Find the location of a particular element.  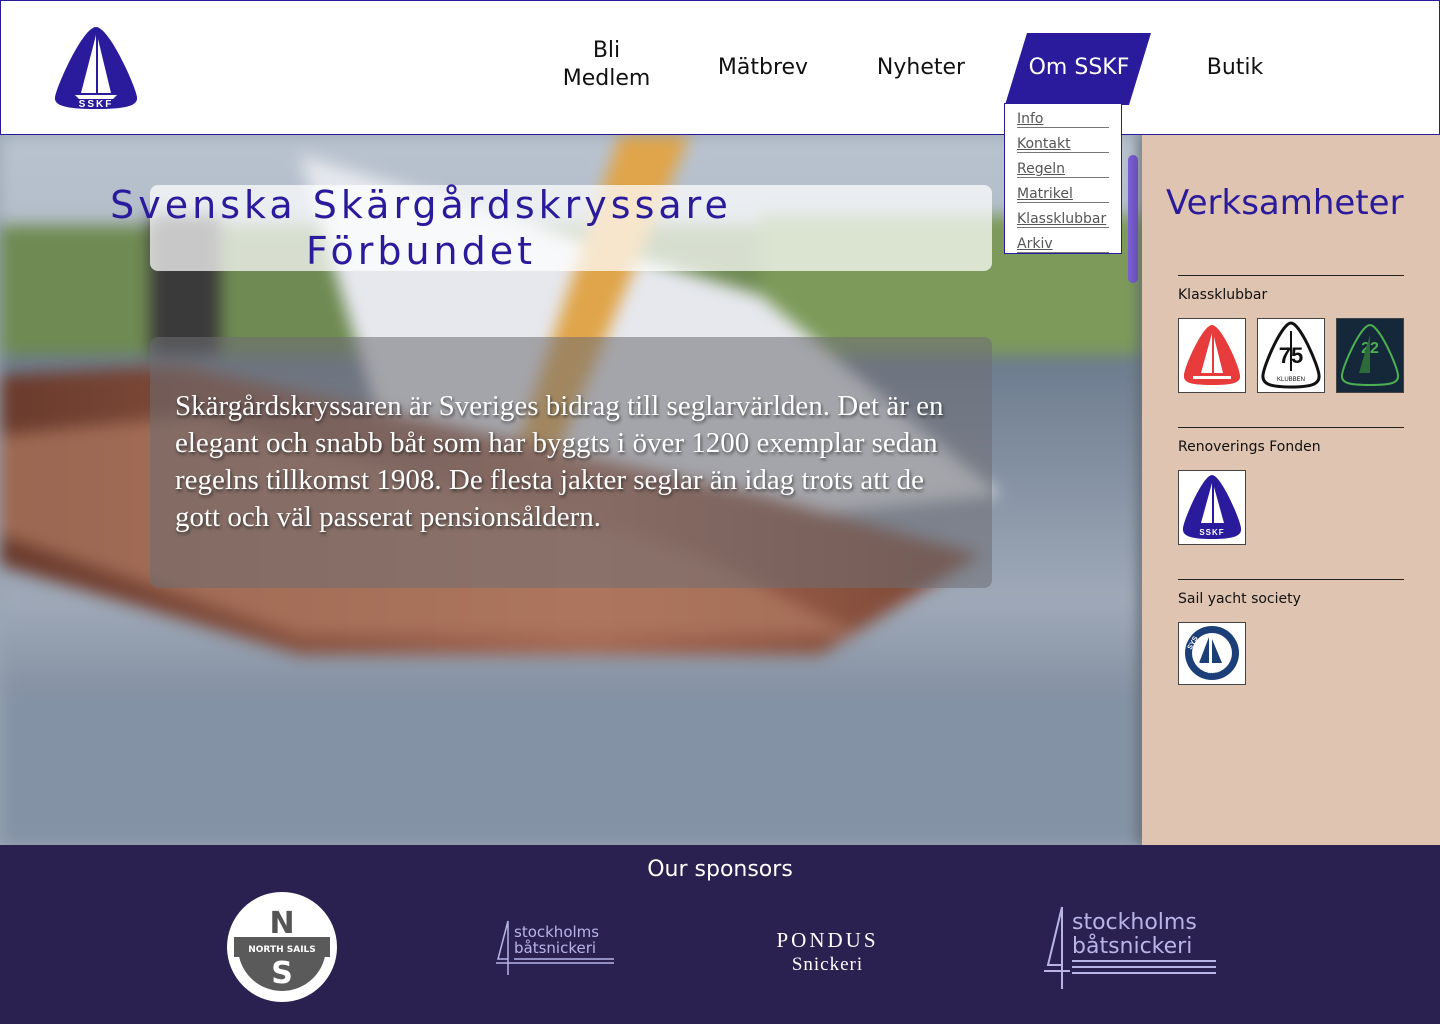

nav-om-label: Om SSKF is located at coordinates (1079, 67).